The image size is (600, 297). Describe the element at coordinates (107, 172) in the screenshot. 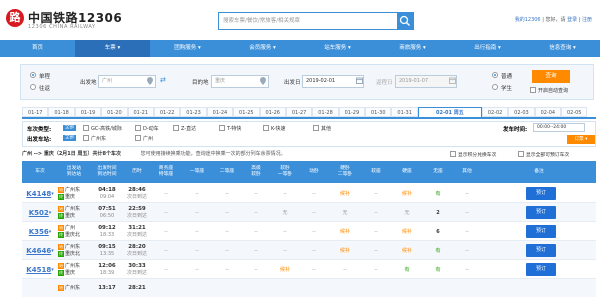

I see `col-times-header: 出发时间 到达时间` at that location.